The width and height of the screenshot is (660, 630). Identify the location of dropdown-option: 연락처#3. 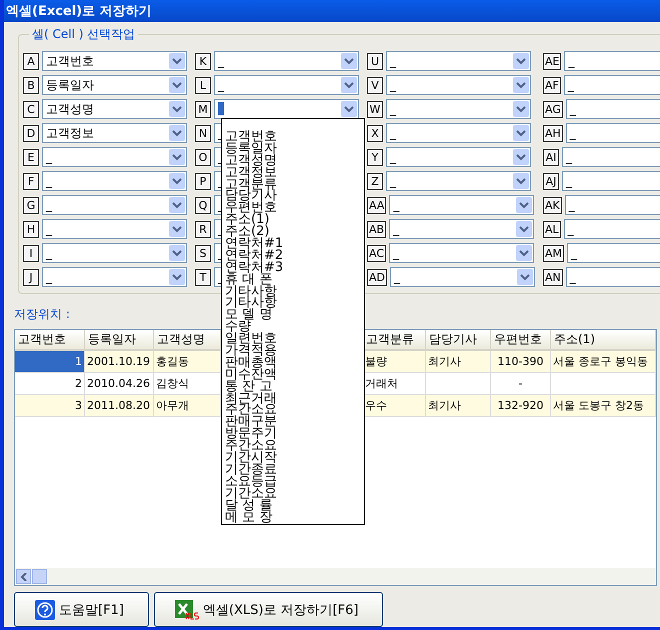
(294, 268).